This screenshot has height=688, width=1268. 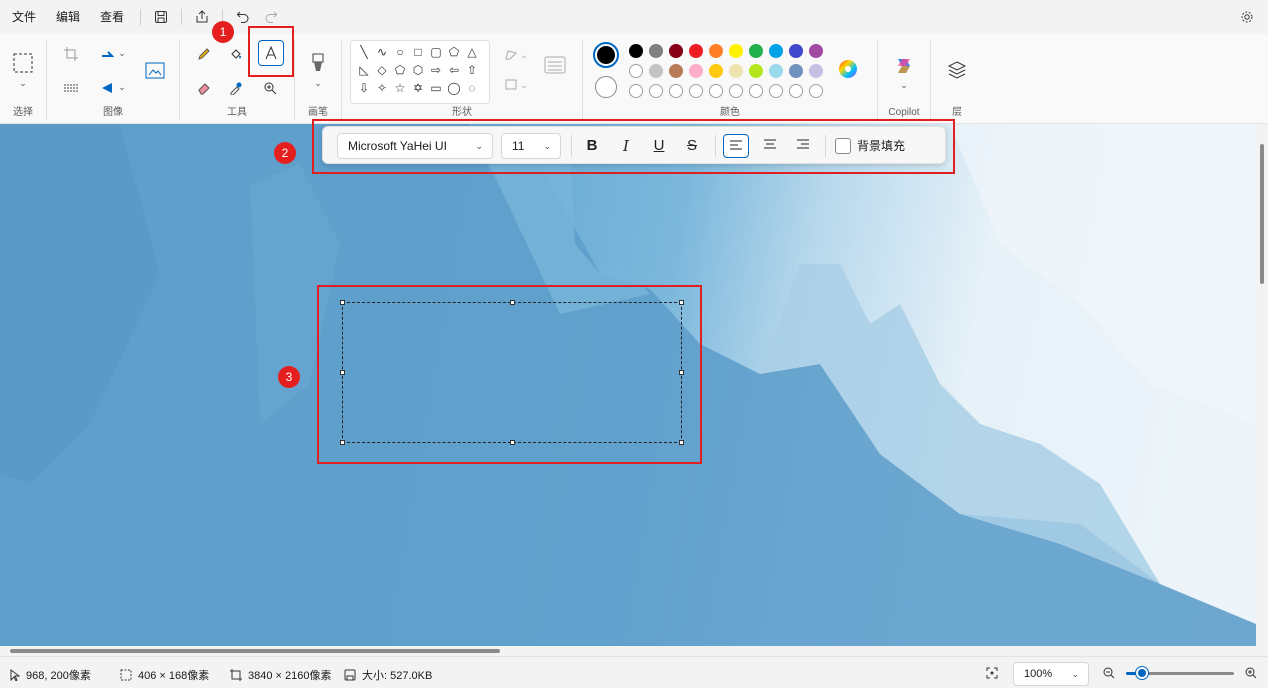 What do you see at coordinates (24, 17) in the screenshot?
I see `menu-file: 文件` at bounding box center [24, 17].